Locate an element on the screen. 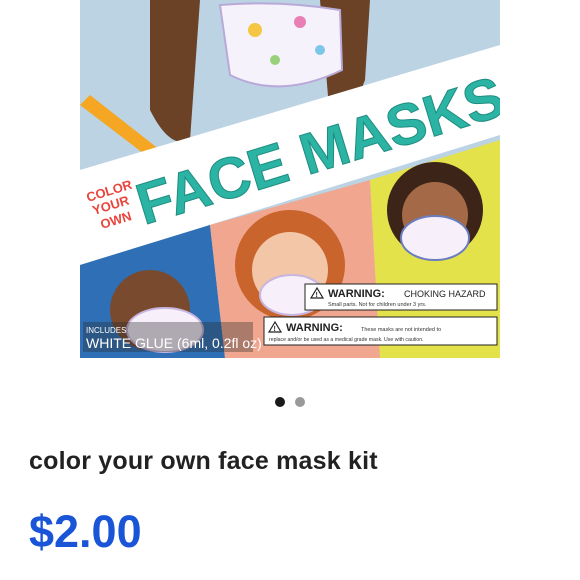 The height and width of the screenshot is (580, 580). warning2-title: WARNING: is located at coordinates (314, 328).